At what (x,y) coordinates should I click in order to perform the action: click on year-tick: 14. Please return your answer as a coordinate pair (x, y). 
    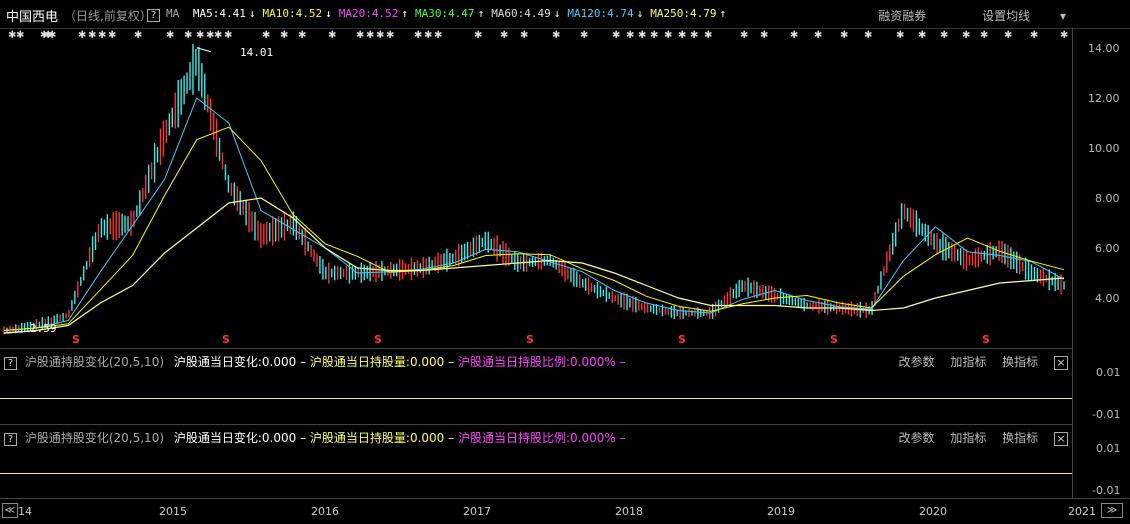
    Looking at the image, I should click on (25, 511).